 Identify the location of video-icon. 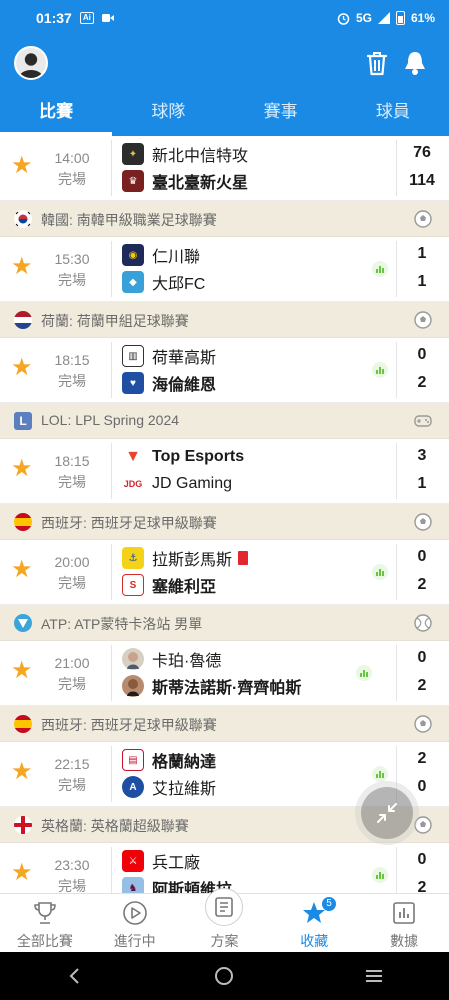
(107, 18).